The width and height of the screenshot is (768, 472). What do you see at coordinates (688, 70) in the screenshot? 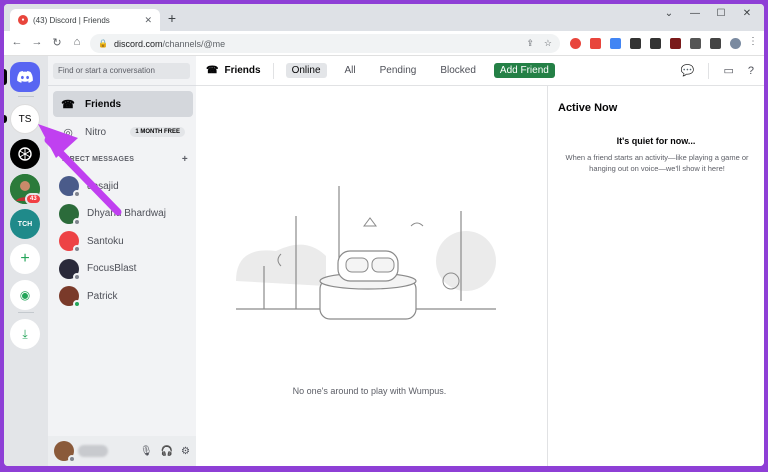
I see `new-group-dm-icon: 💬` at bounding box center [688, 70].